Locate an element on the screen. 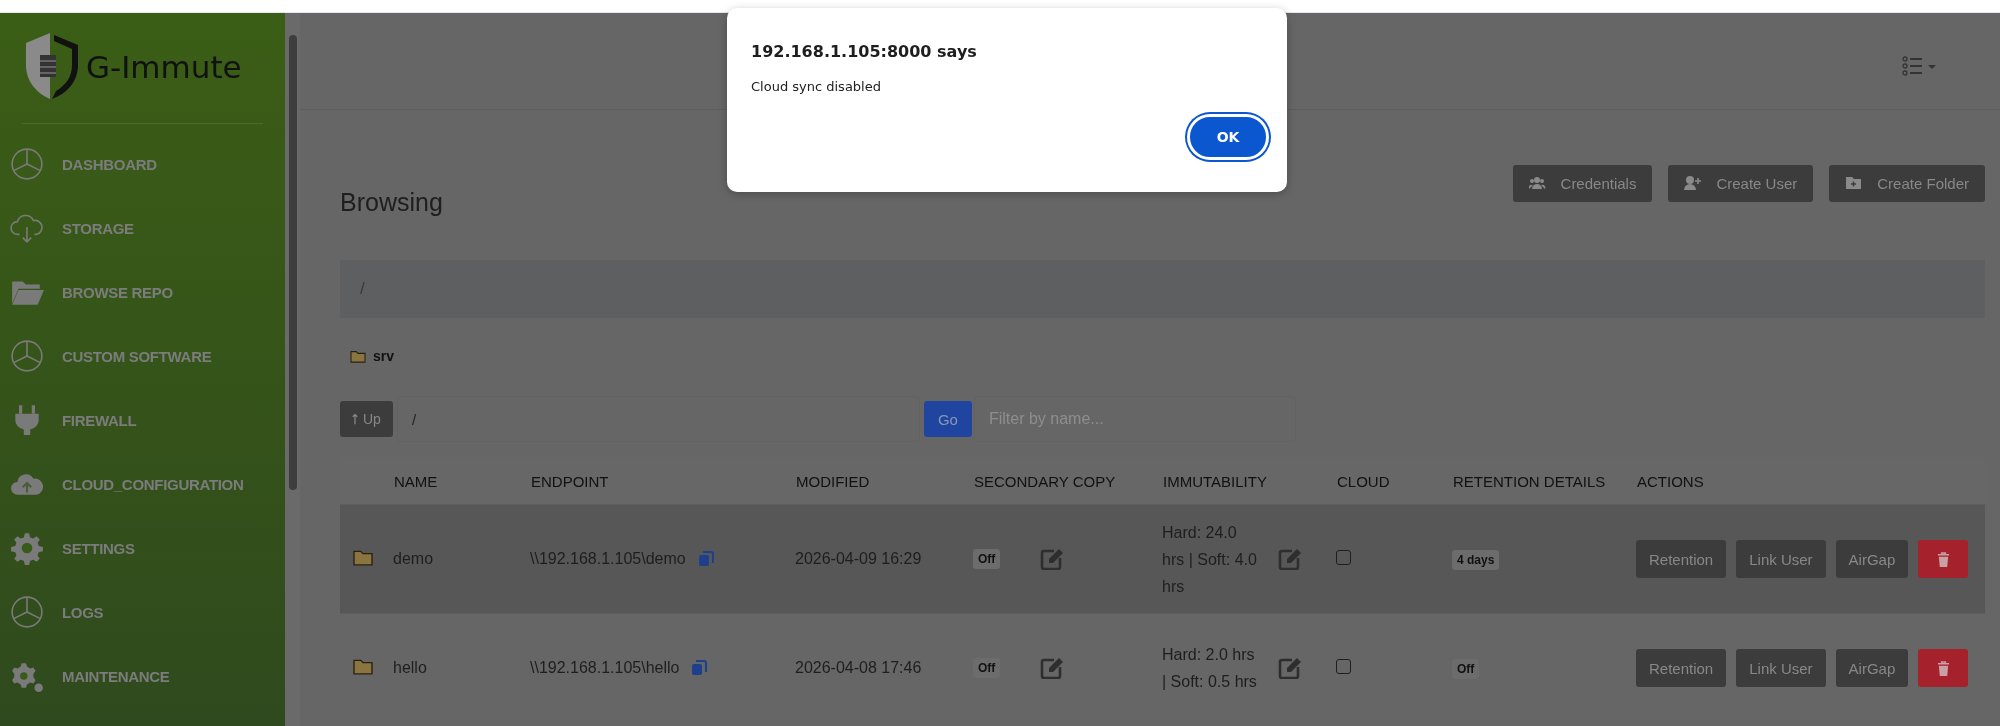  ok-button: OK is located at coordinates (1228, 137).